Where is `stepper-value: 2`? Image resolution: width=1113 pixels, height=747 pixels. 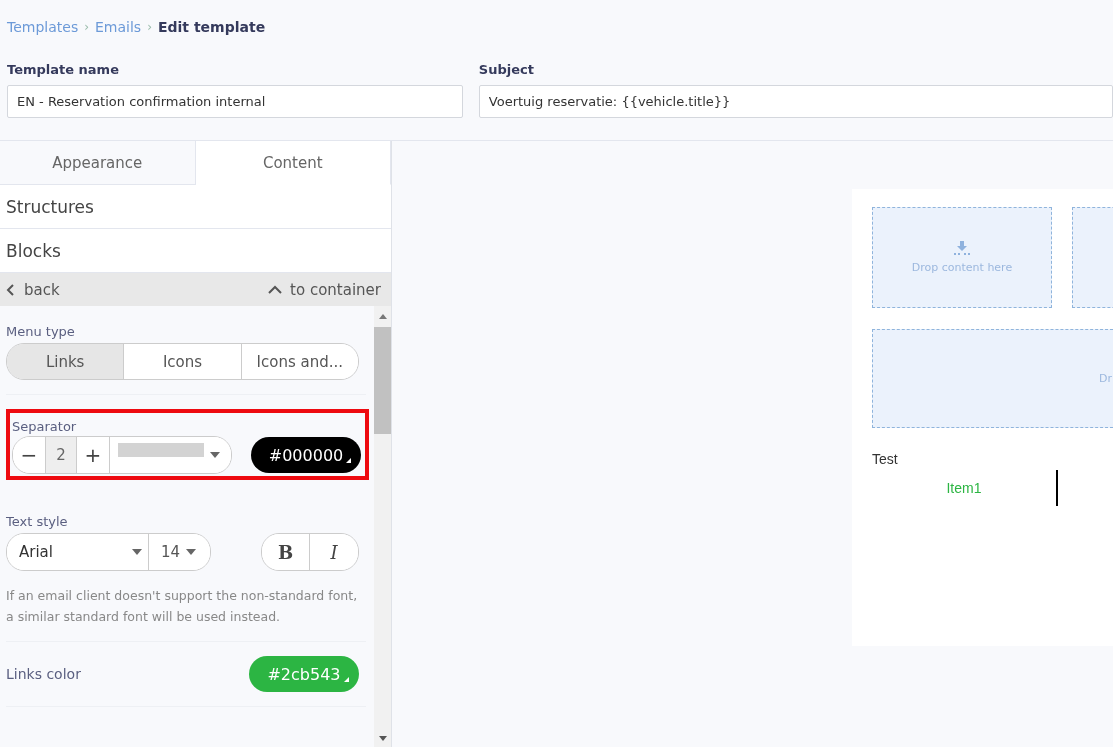
stepper-value: 2 is located at coordinates (61, 455).